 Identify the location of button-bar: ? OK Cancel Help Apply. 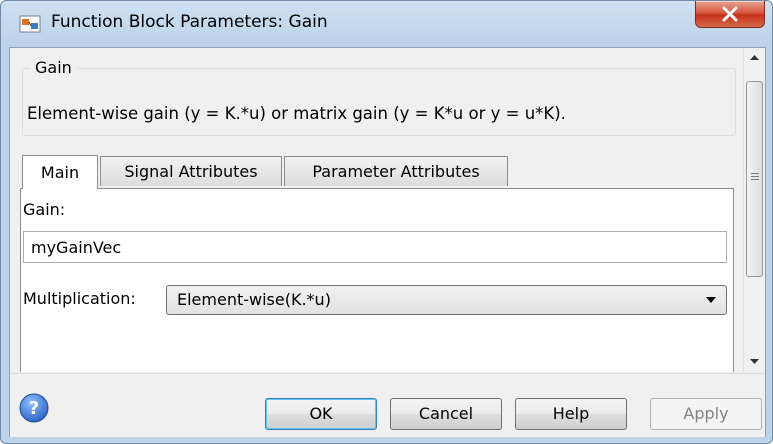
(387, 405).